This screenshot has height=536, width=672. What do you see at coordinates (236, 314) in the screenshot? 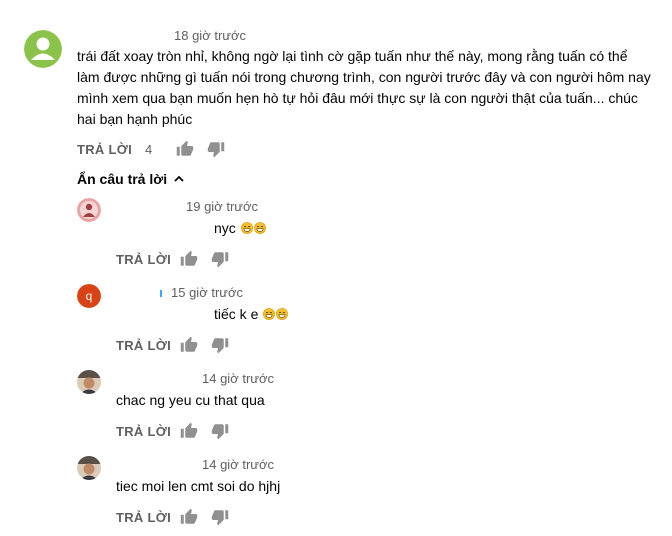
I see `reply-text-content: tiếc k e` at bounding box center [236, 314].